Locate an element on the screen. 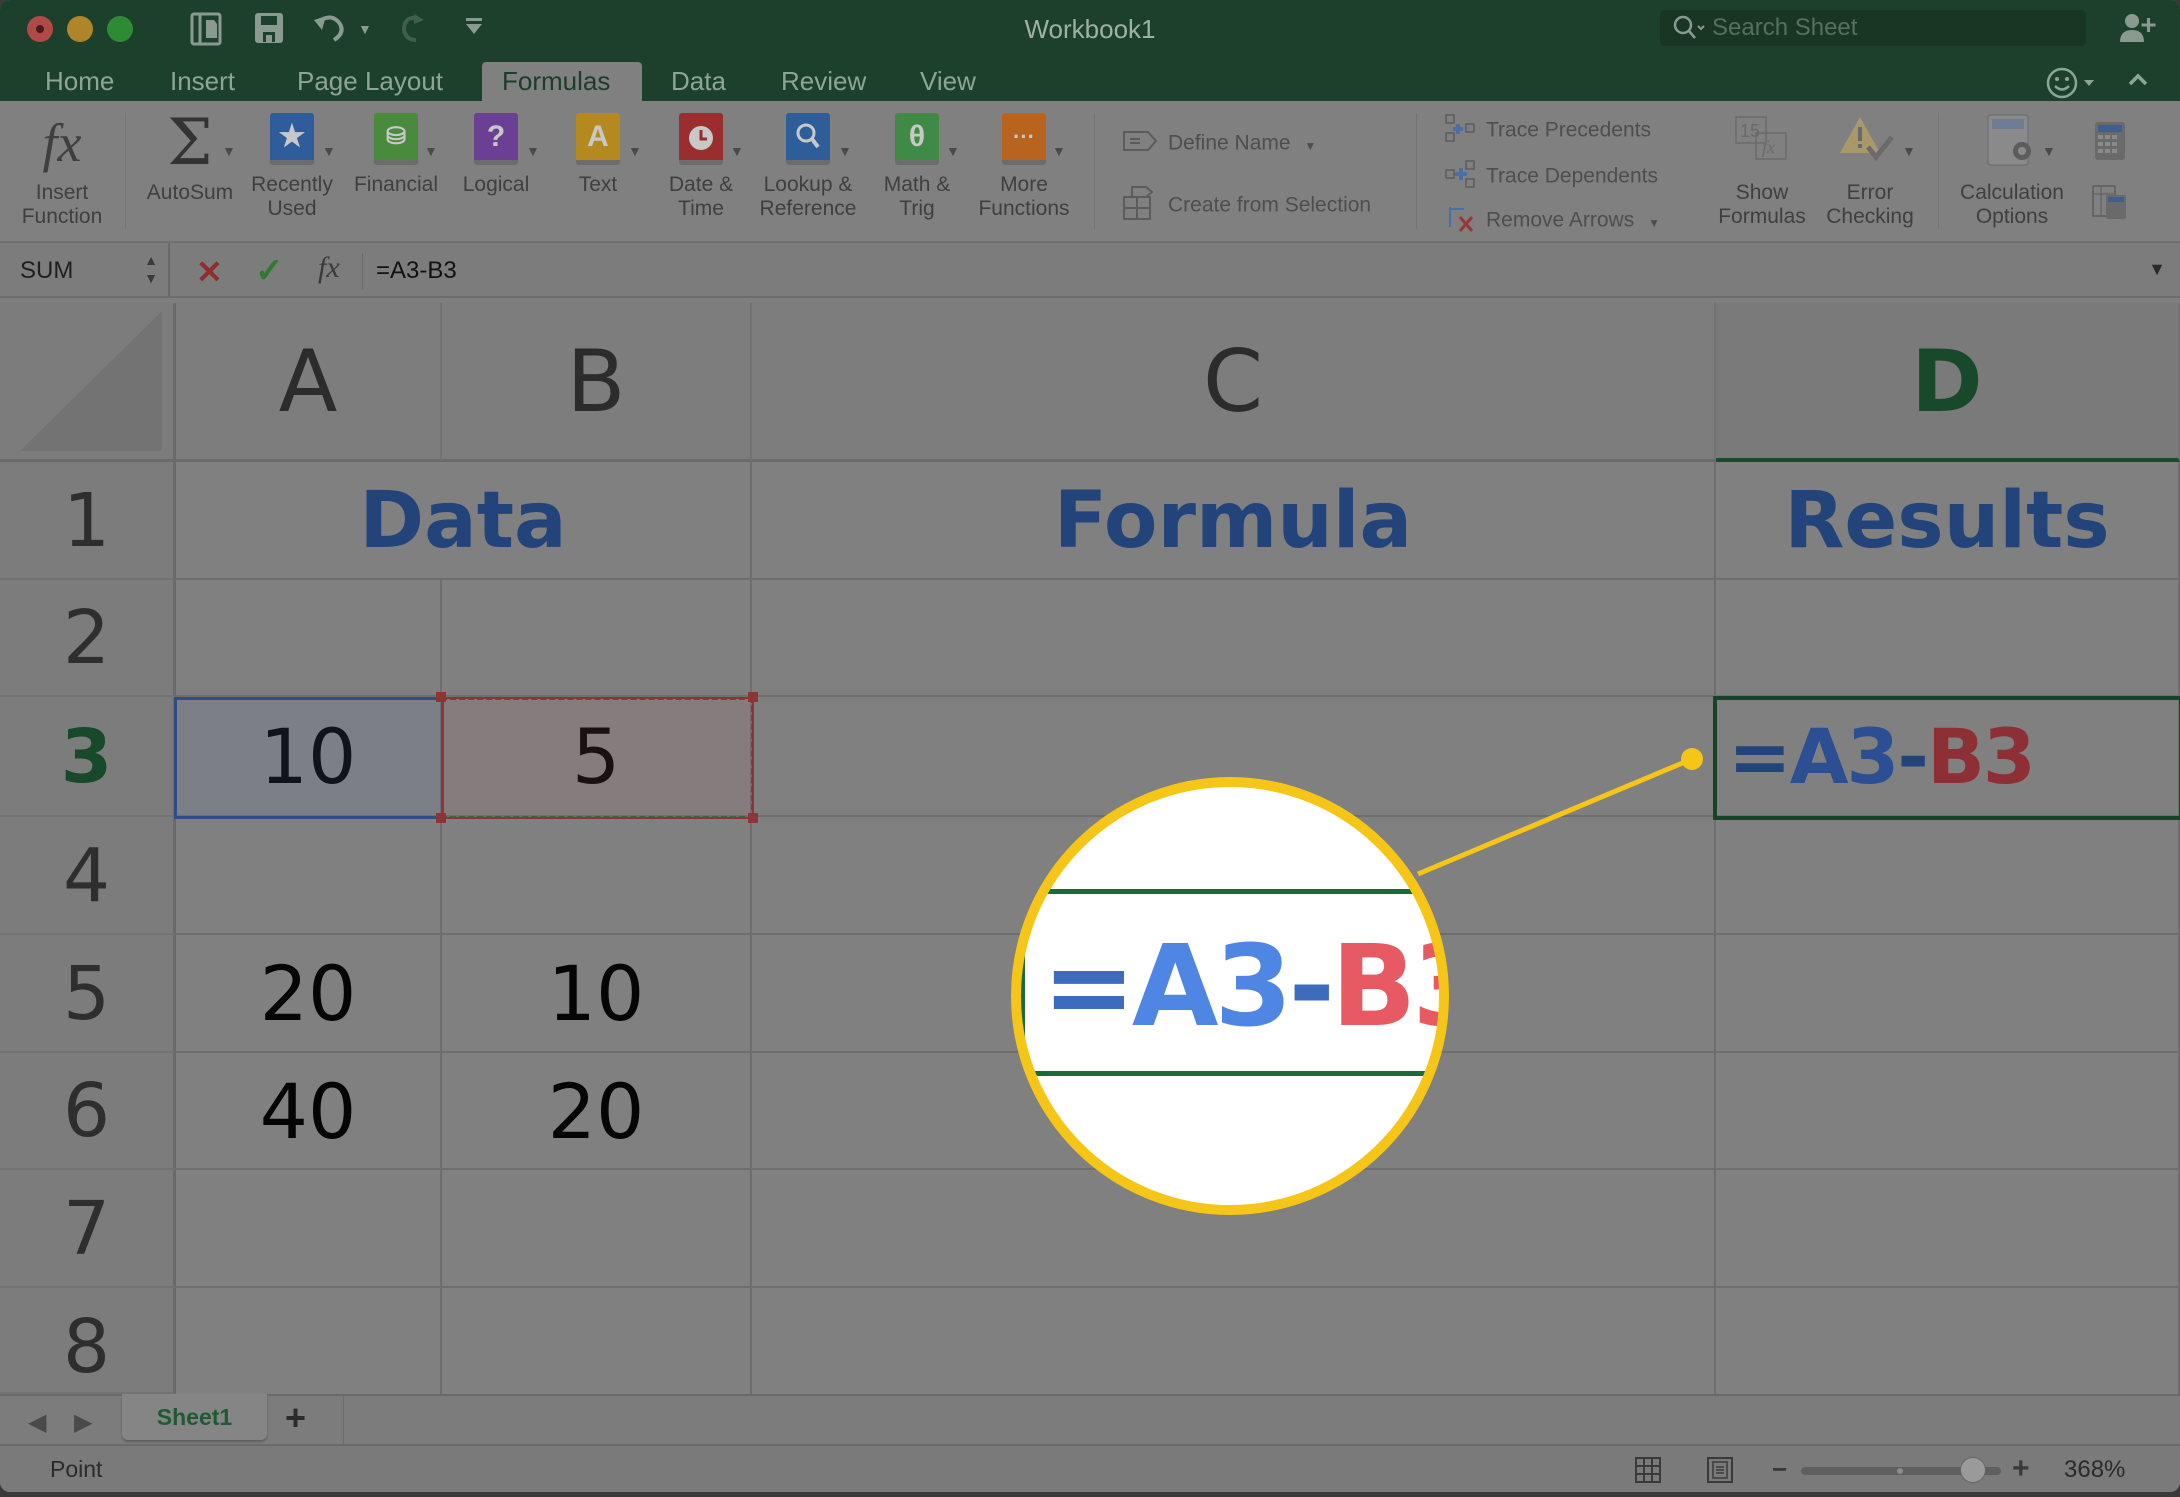  cell-c7 is located at coordinates (1234, 1229).